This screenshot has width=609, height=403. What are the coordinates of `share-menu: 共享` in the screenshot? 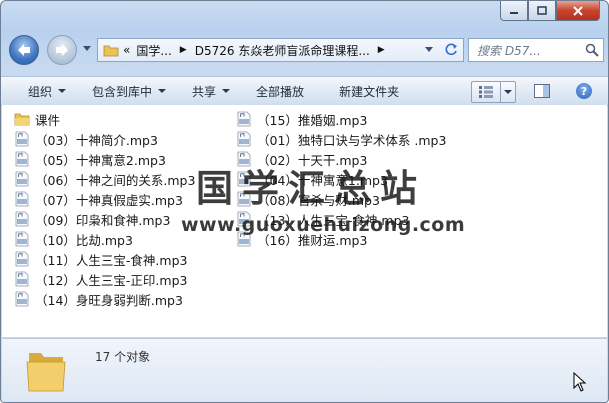 It's located at (211, 91).